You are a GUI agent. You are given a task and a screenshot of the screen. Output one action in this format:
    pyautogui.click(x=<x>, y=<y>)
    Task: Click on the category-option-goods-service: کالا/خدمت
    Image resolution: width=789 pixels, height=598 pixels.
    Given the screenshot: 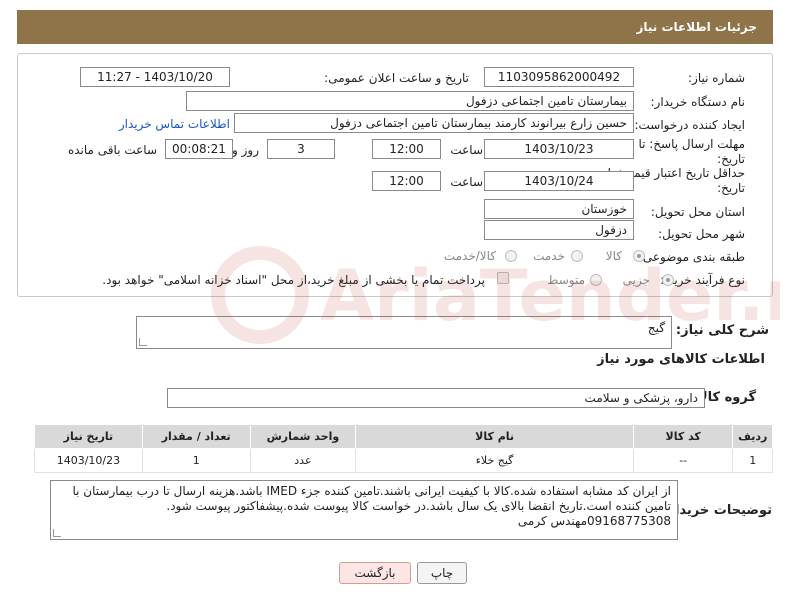 What is the action you would take?
    pyautogui.click(x=469, y=256)
    